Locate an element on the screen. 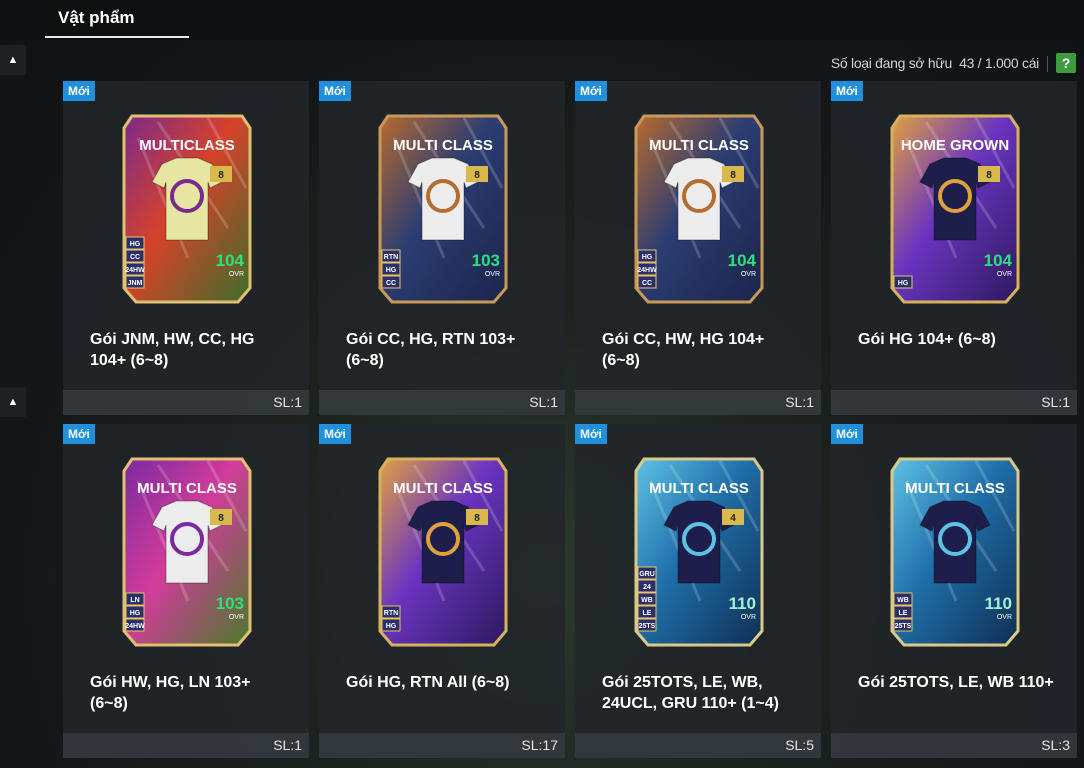  class-tag-label: CC is located at coordinates (391, 283).